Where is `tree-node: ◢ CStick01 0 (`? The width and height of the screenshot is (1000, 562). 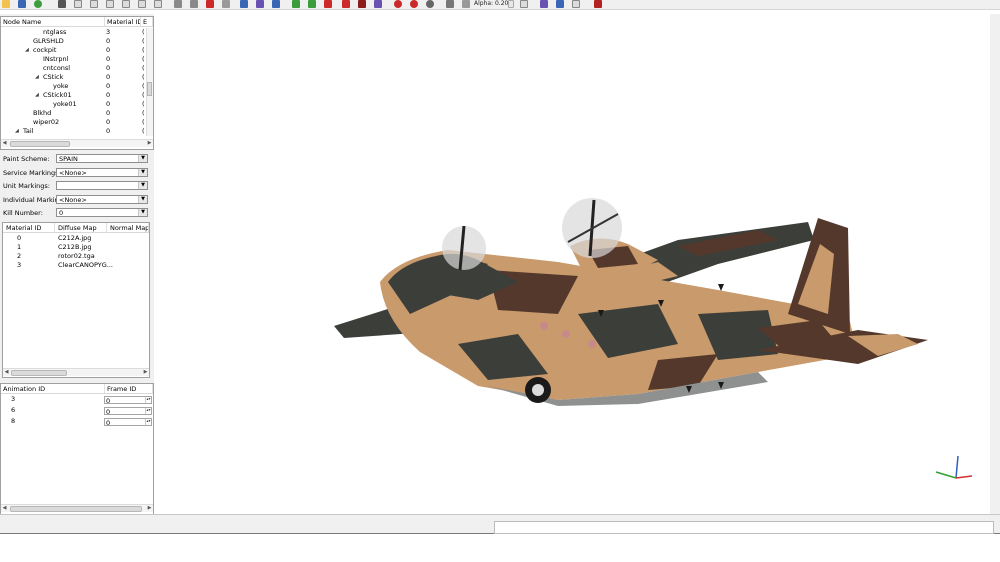
tree-node: ◢ CStick01 0 ( is located at coordinates (73, 95).